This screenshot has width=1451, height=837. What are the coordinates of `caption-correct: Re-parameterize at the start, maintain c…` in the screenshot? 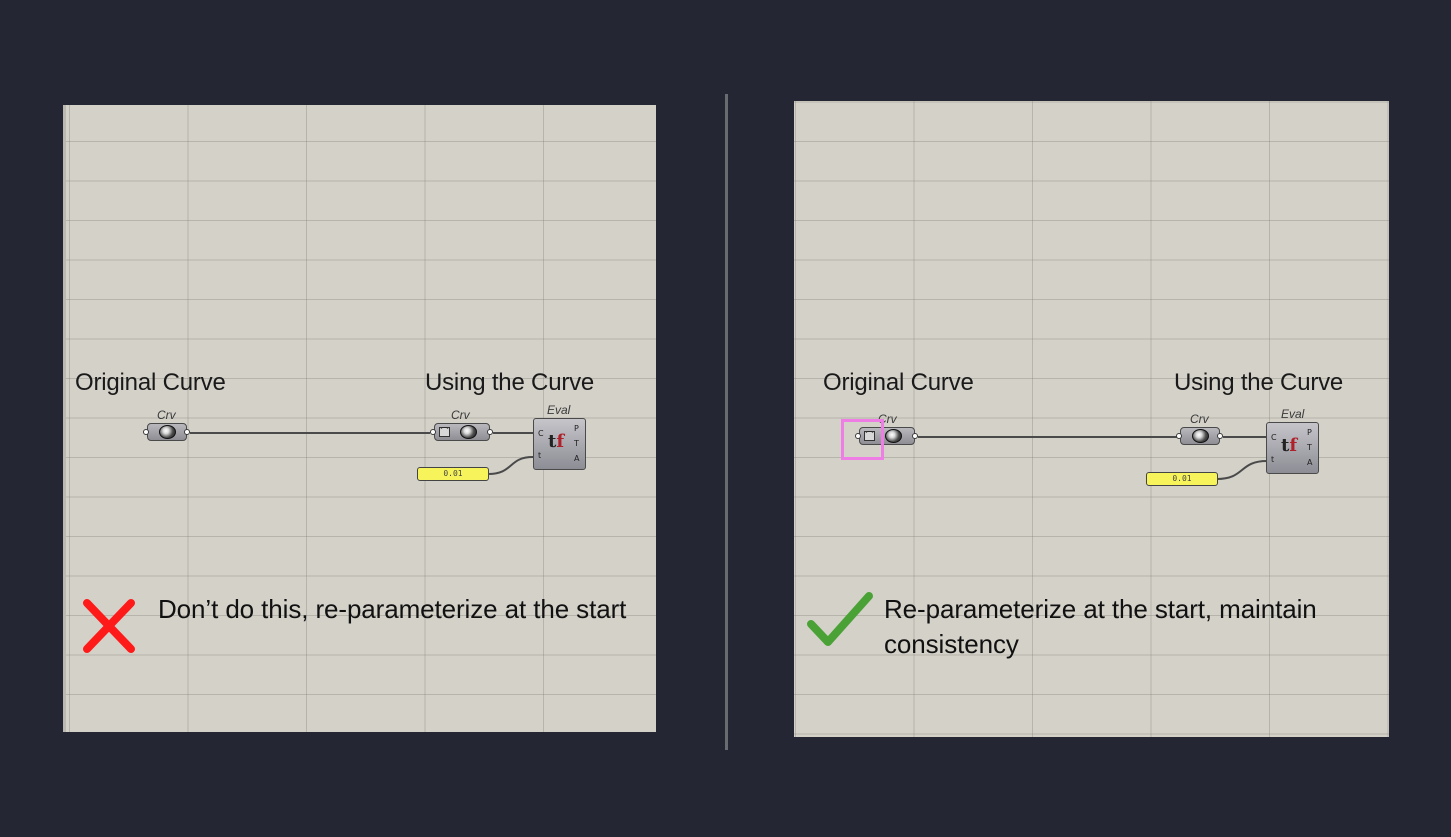 It's located at (1100, 626).